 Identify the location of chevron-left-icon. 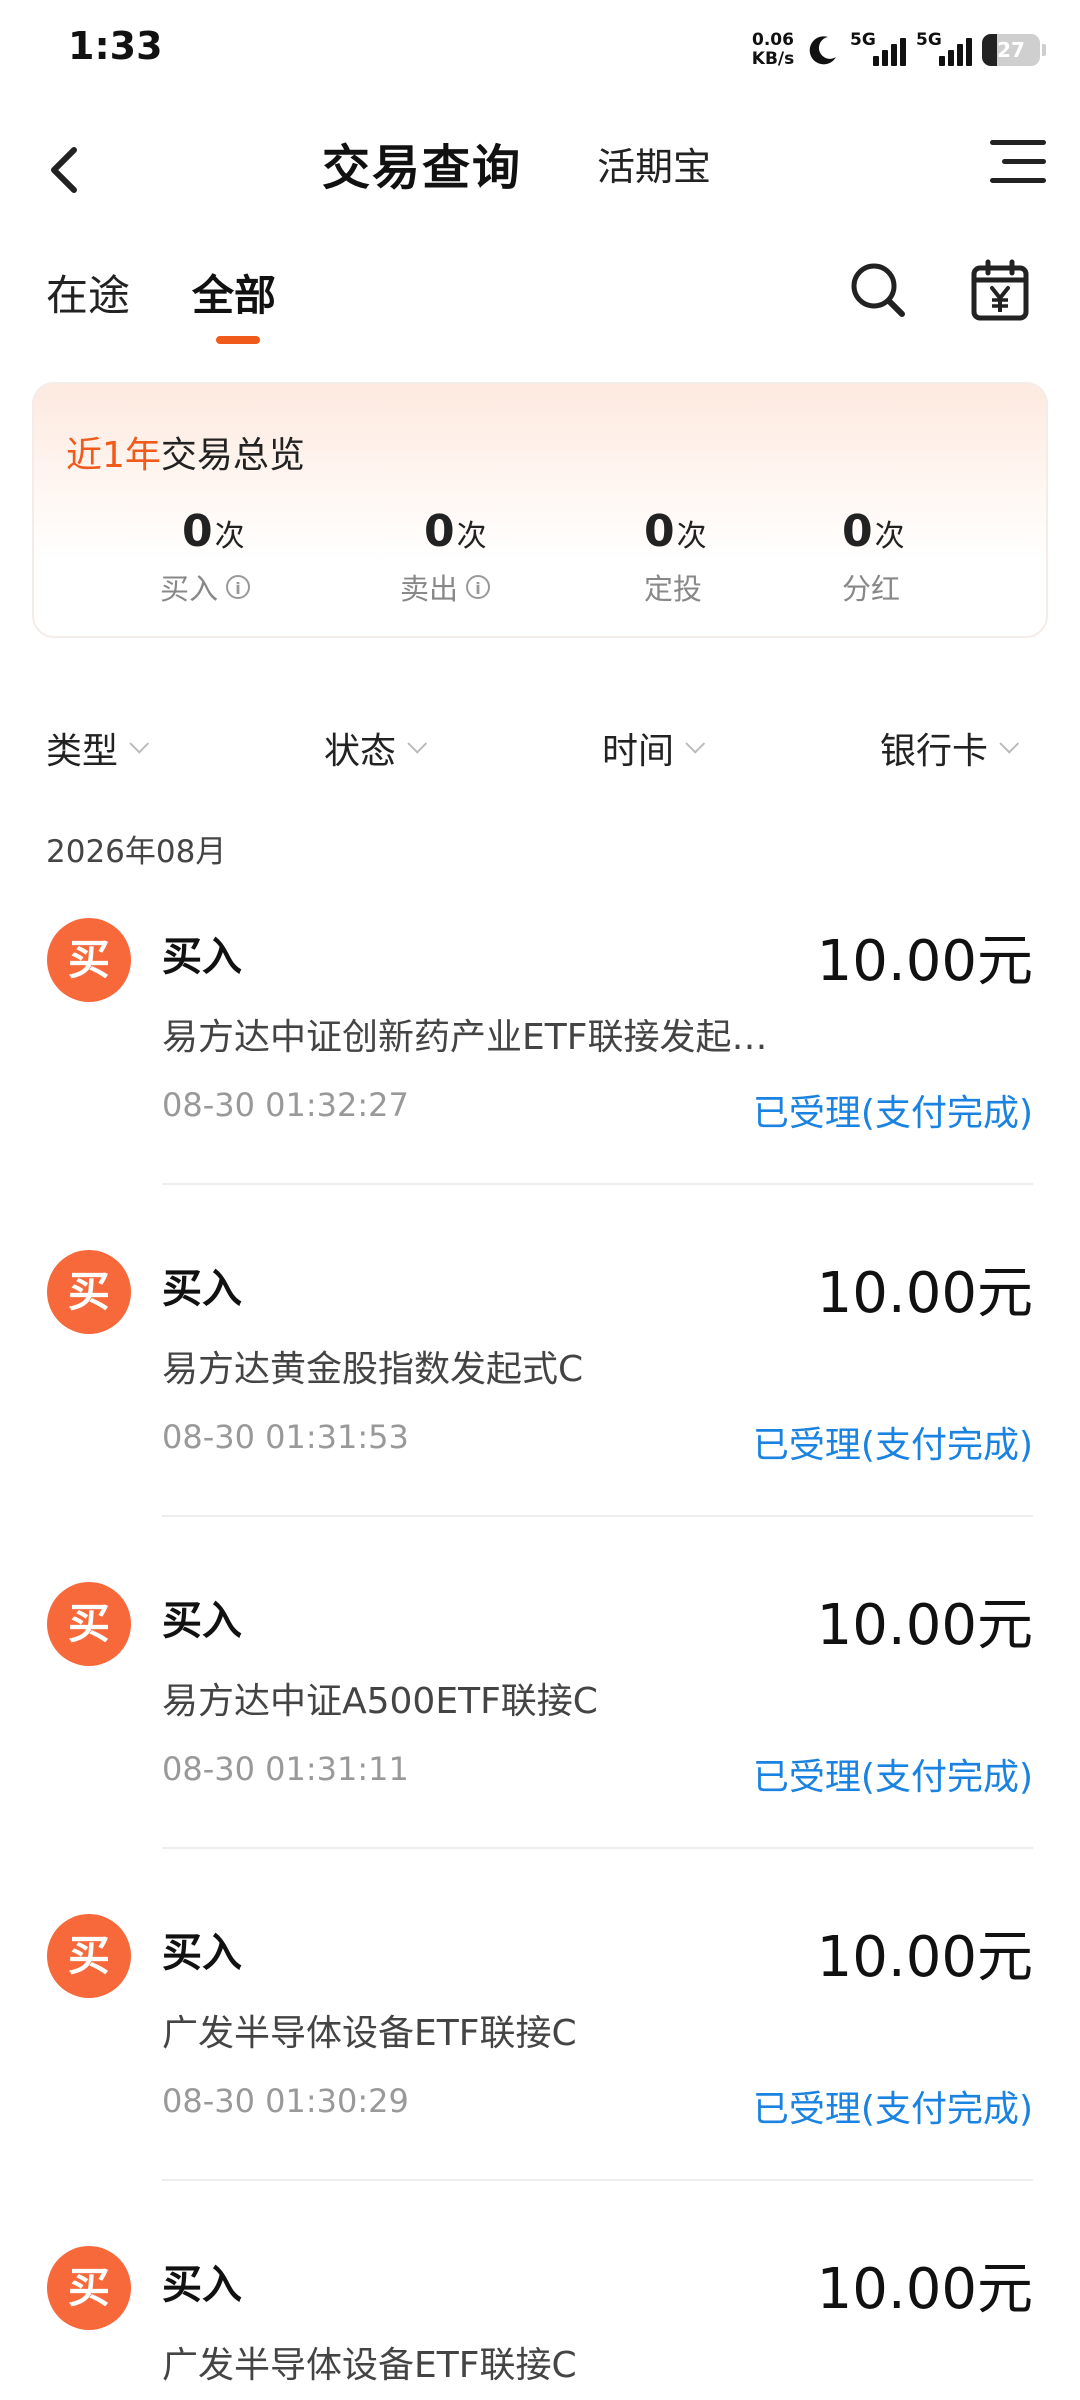
(64, 170).